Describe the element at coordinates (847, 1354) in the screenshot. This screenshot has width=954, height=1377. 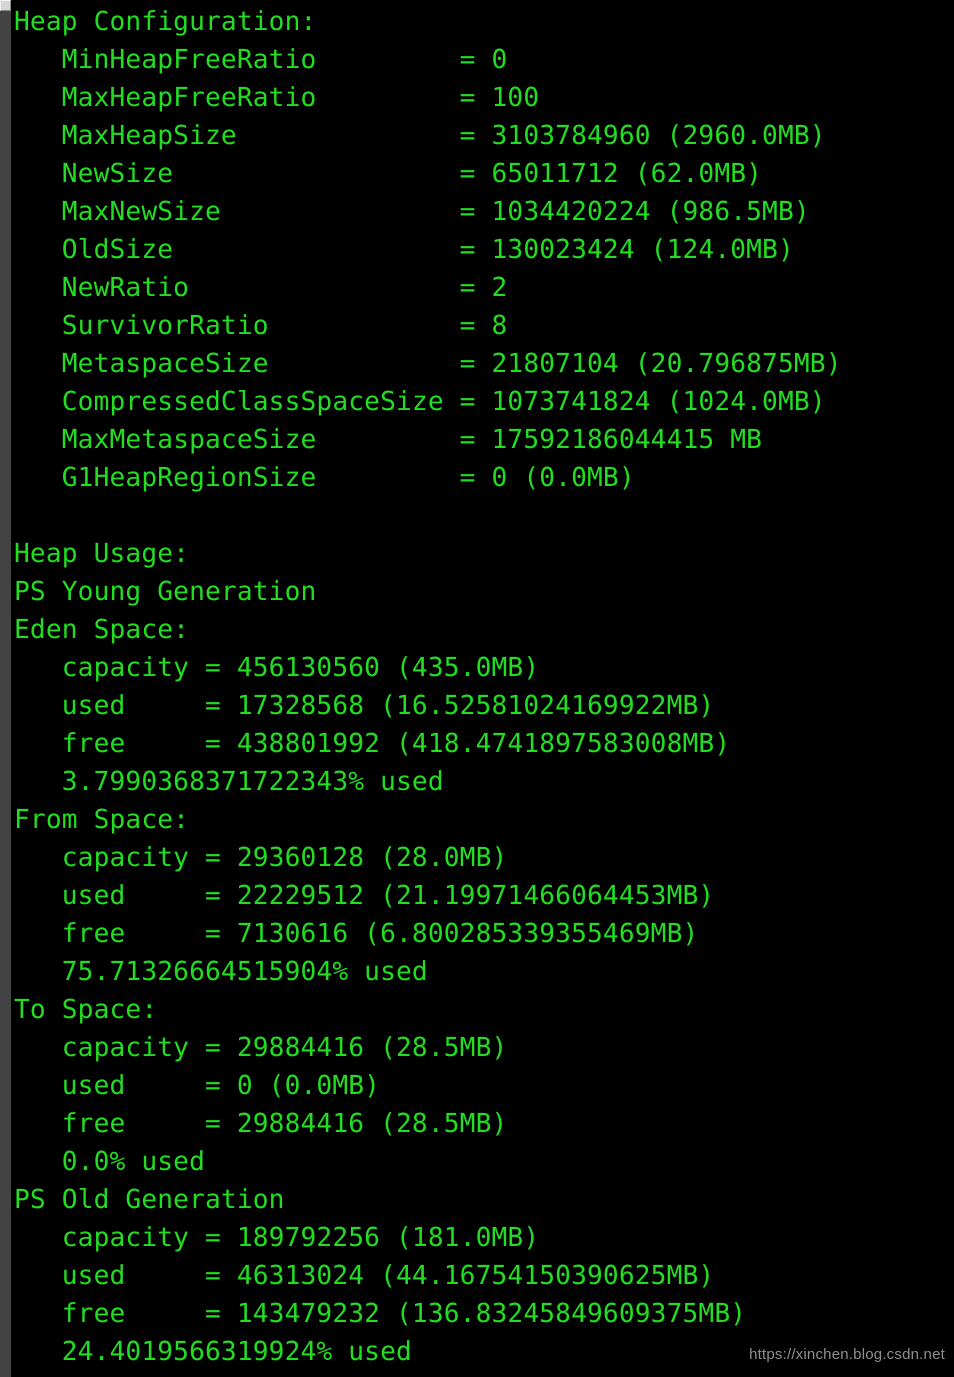
I see `watermark-url: https://xinchen.blog.csdn.net` at that location.